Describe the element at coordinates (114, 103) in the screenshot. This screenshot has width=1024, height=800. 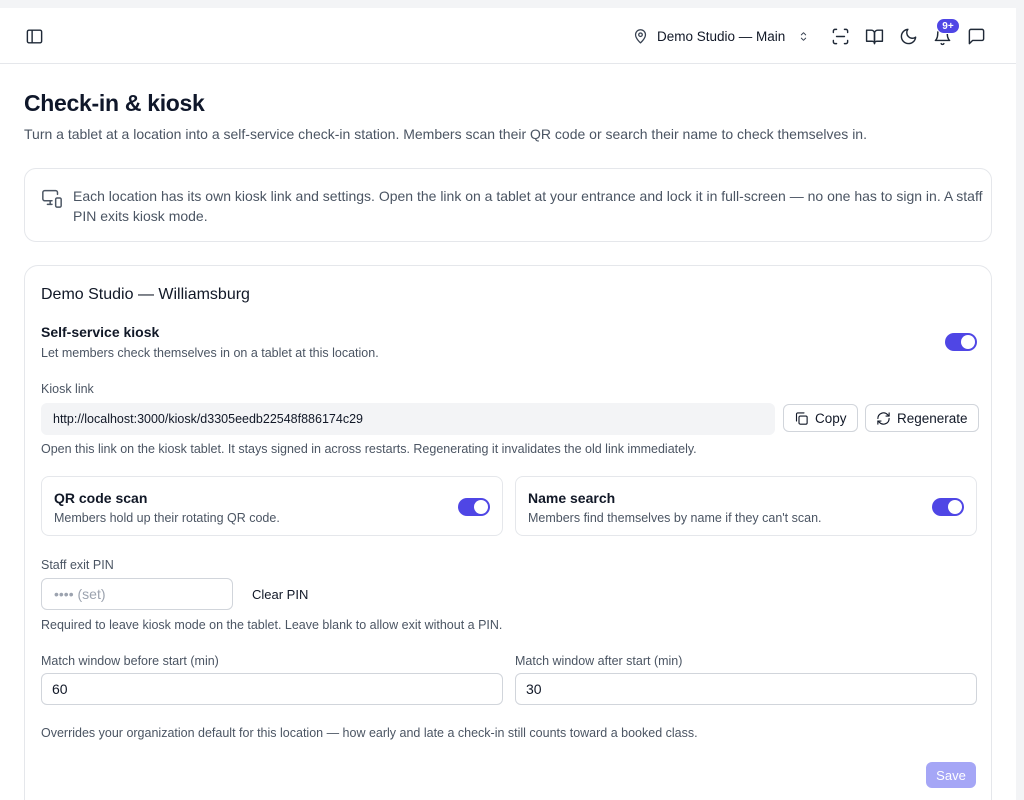
I see `page-title: Check-in & kiosk` at that location.